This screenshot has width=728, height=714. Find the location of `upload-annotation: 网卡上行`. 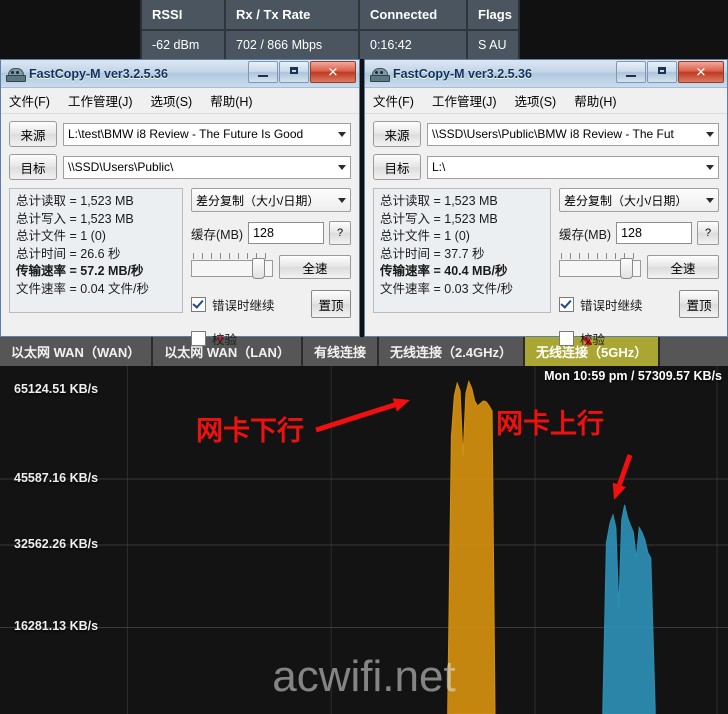

upload-annotation: 网卡上行 is located at coordinates (550, 424).